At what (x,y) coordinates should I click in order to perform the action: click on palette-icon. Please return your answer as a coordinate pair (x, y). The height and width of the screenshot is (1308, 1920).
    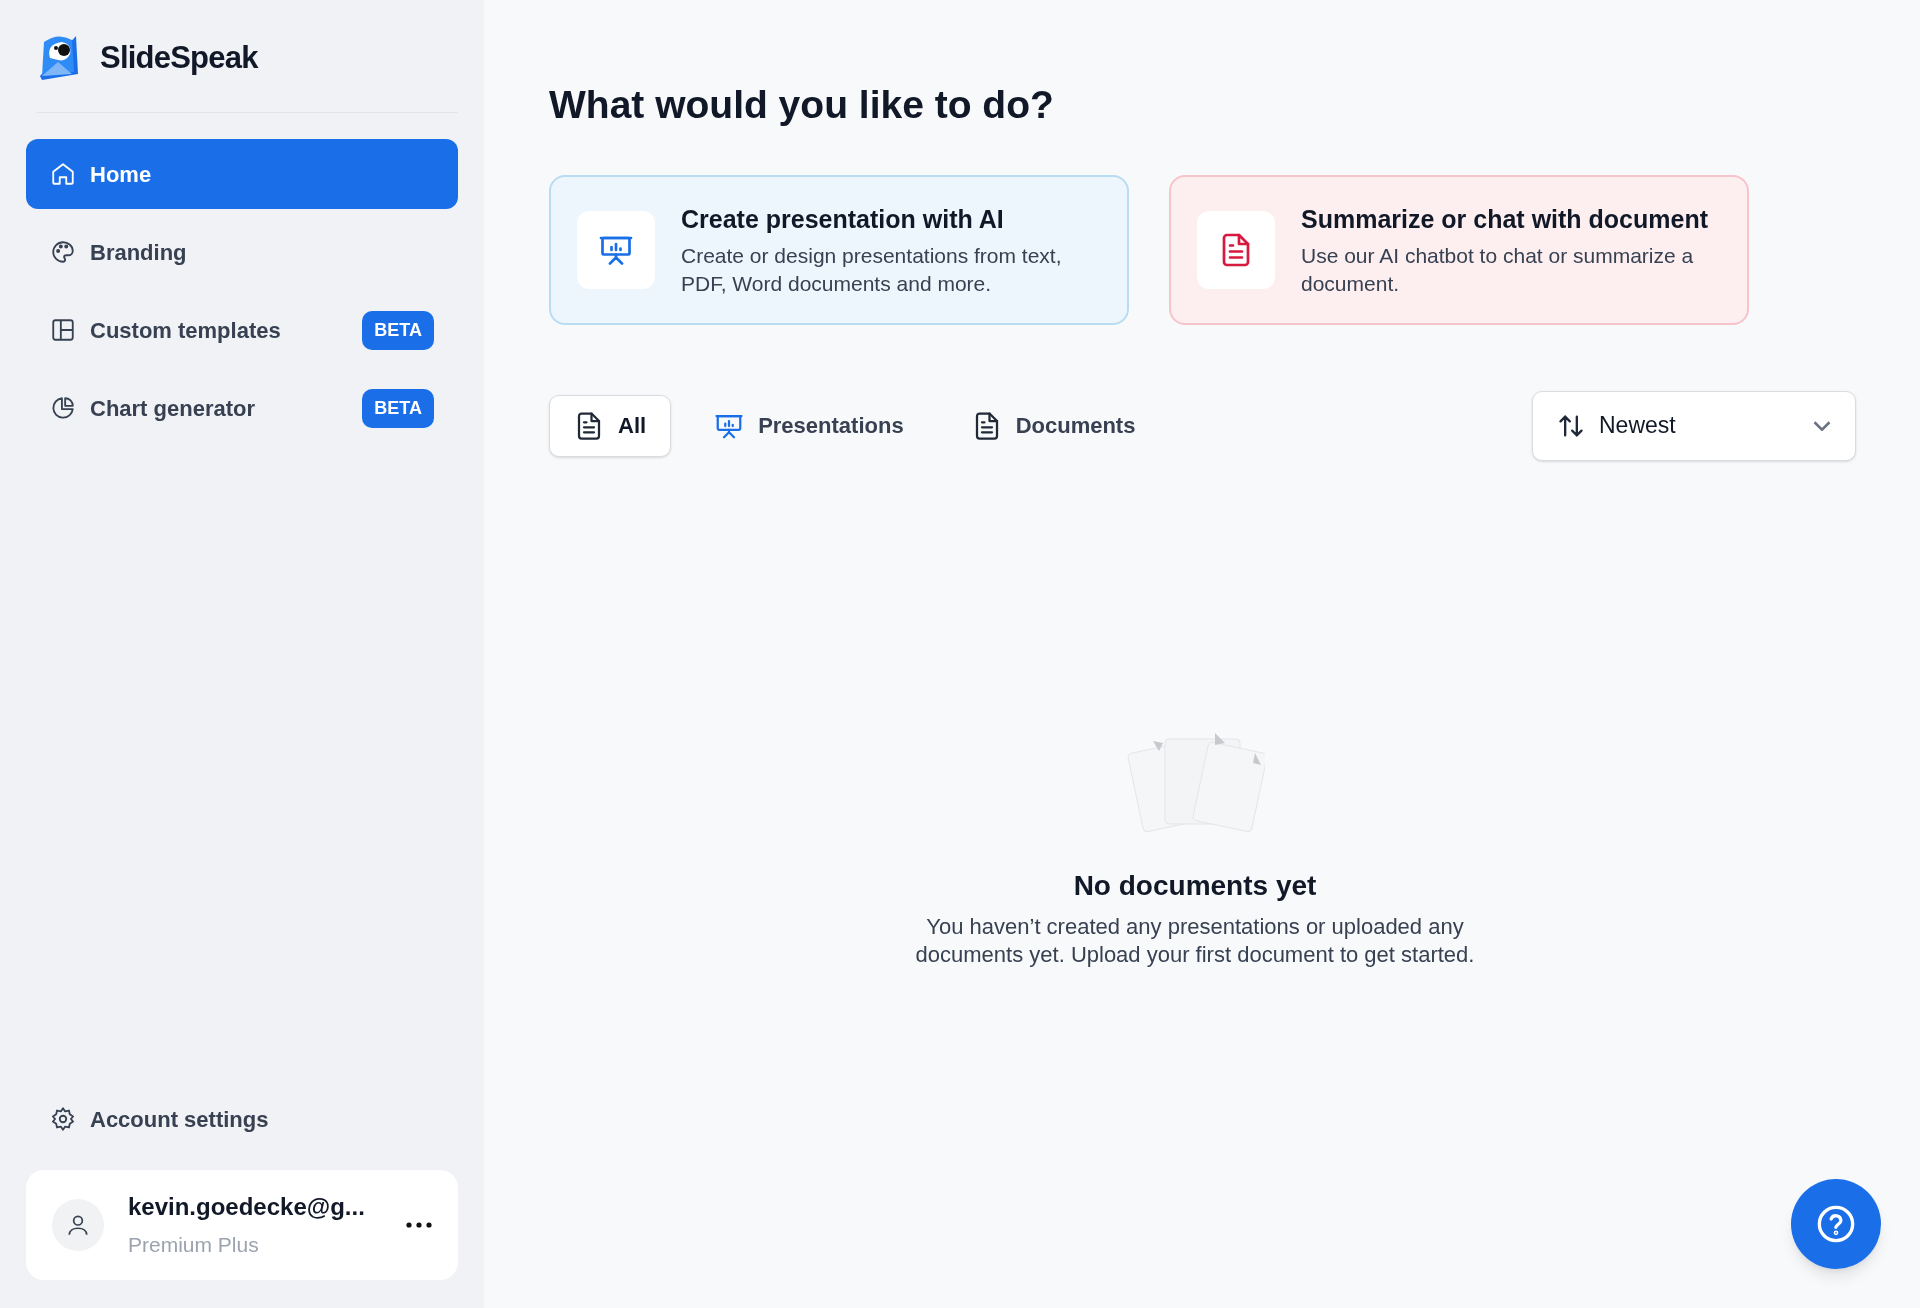
    Looking at the image, I should click on (63, 252).